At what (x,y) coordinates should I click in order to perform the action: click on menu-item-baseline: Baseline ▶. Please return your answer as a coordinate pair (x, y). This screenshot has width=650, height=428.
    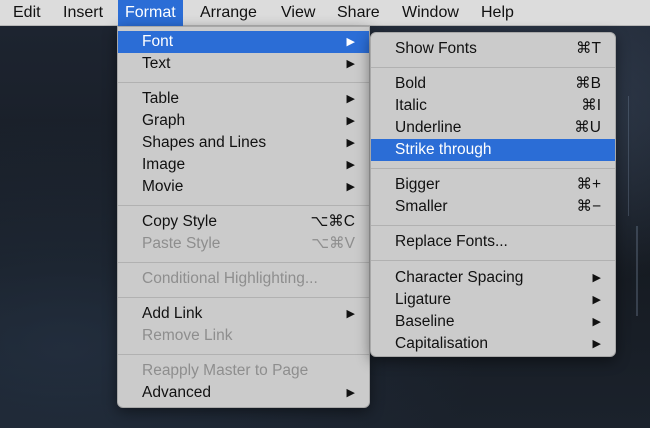
    Looking at the image, I should click on (493, 322).